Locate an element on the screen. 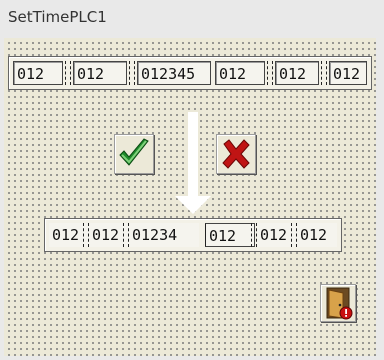  bottom-field-6: 012 is located at coordinates (317, 235).